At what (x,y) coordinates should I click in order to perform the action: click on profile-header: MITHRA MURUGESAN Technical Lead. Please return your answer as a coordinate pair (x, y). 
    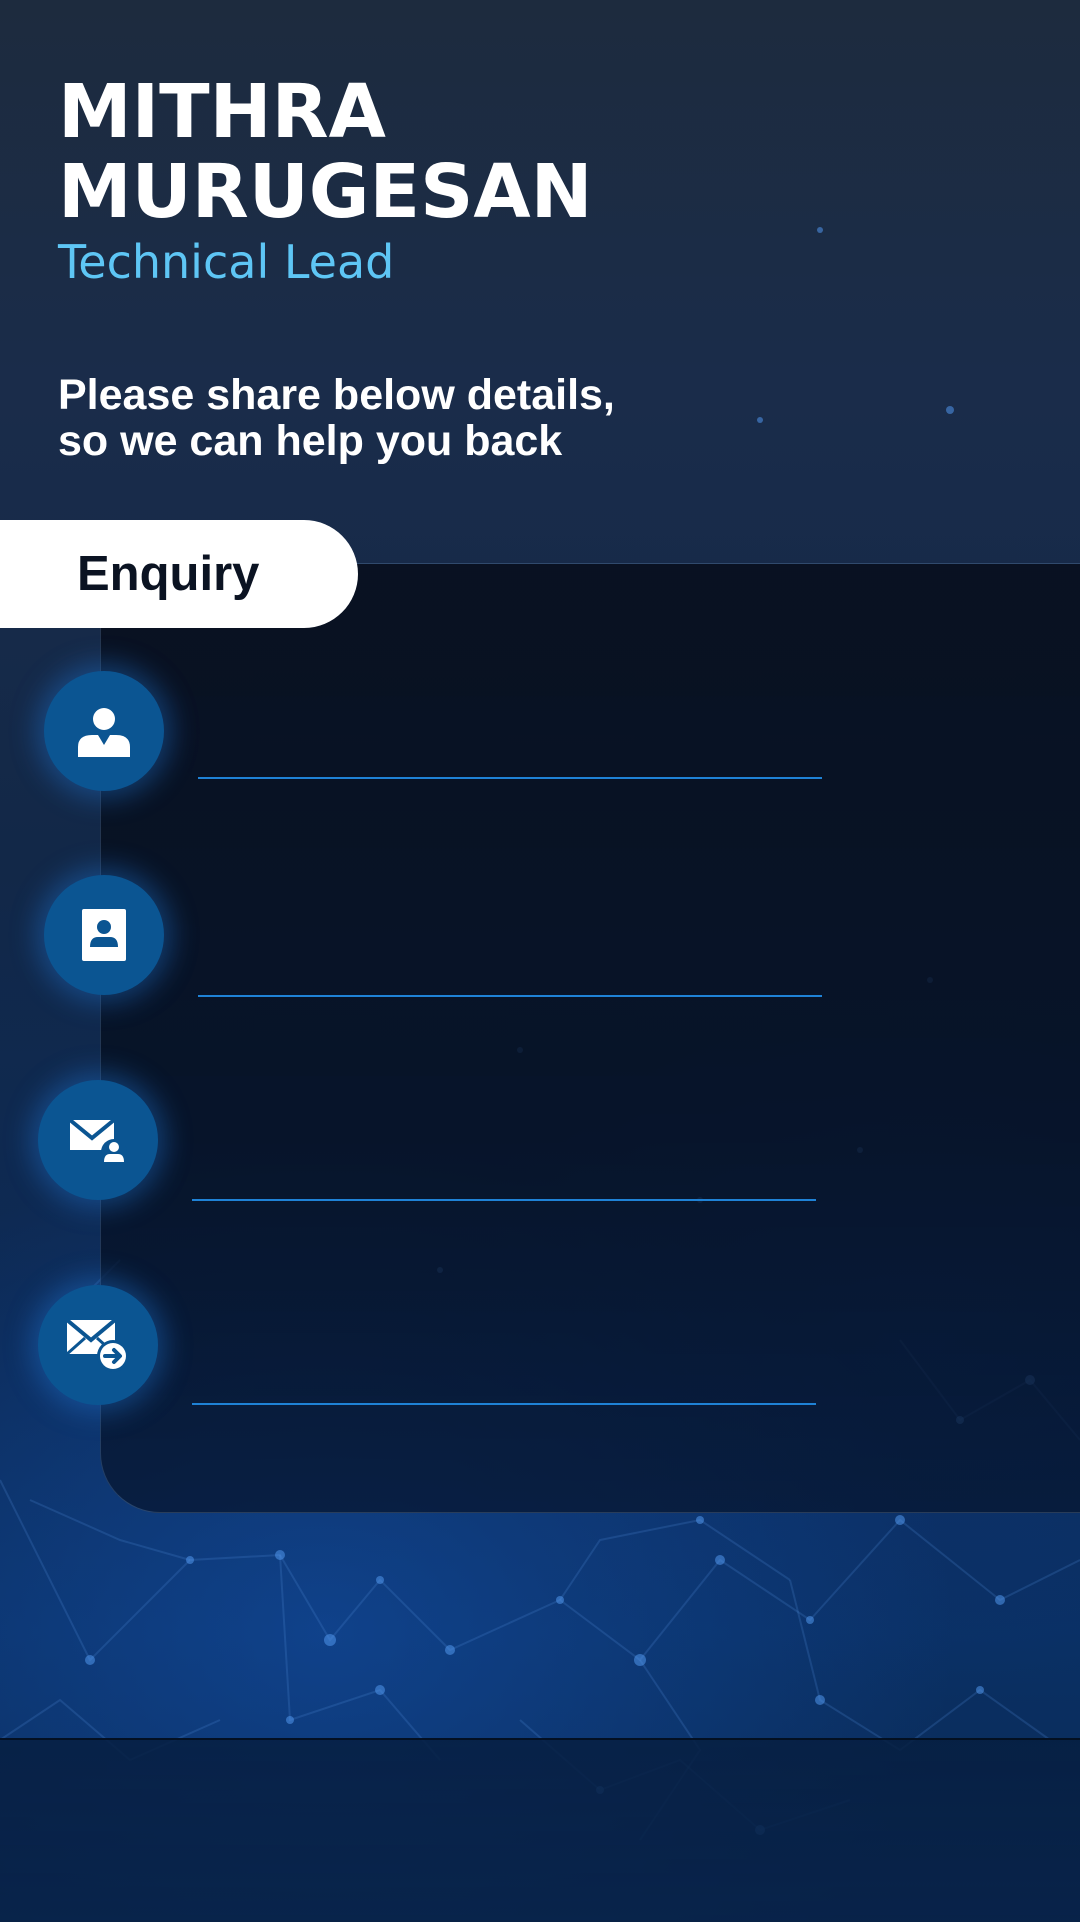
    Looking at the image, I should click on (538, 181).